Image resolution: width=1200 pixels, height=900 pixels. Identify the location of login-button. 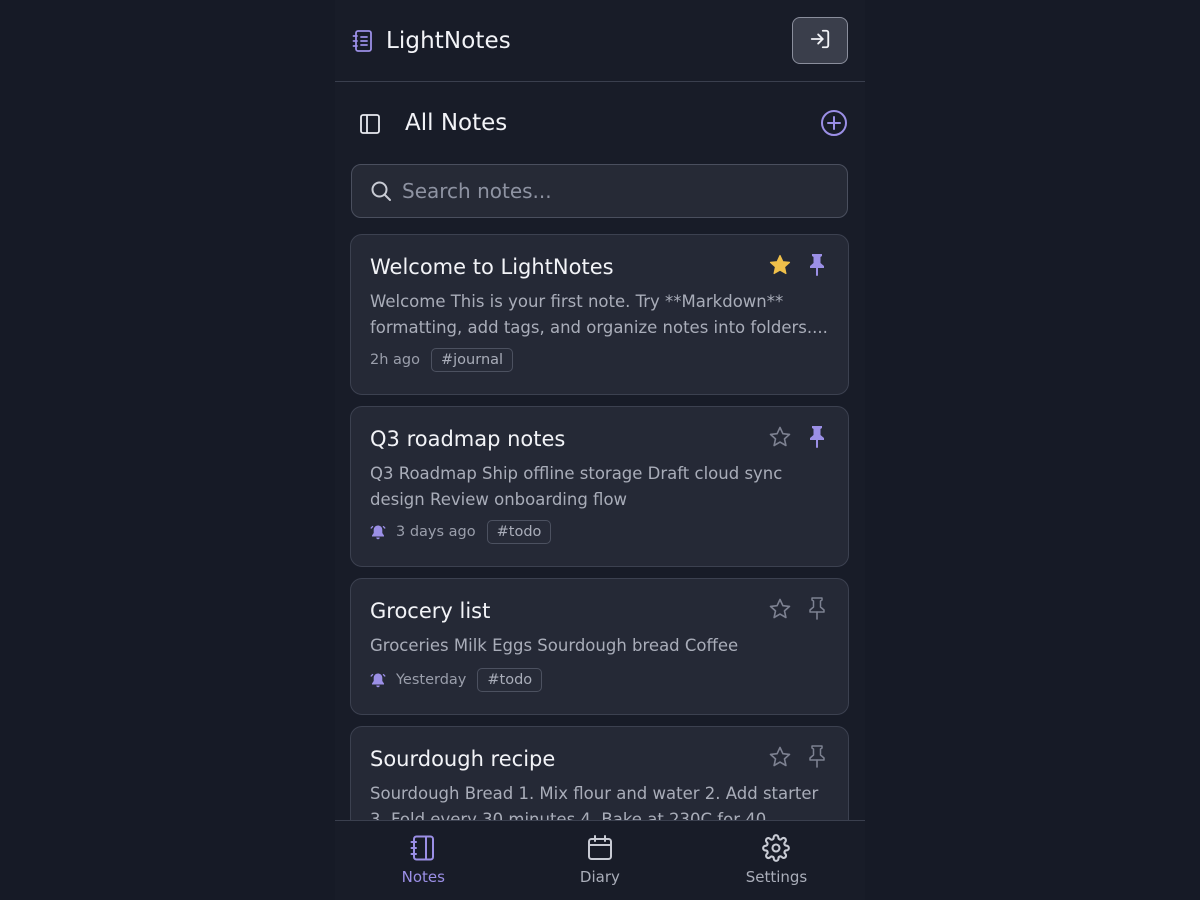
(820, 40).